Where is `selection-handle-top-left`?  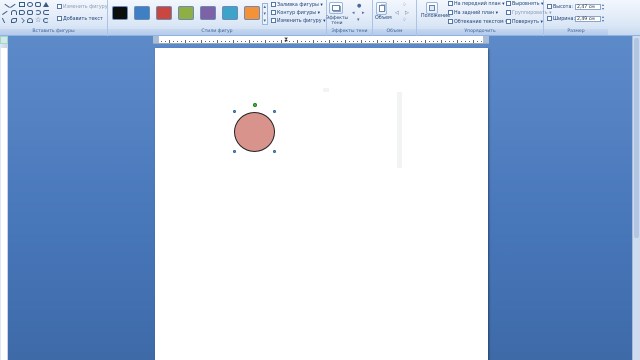 selection-handle-top-left is located at coordinates (234, 111).